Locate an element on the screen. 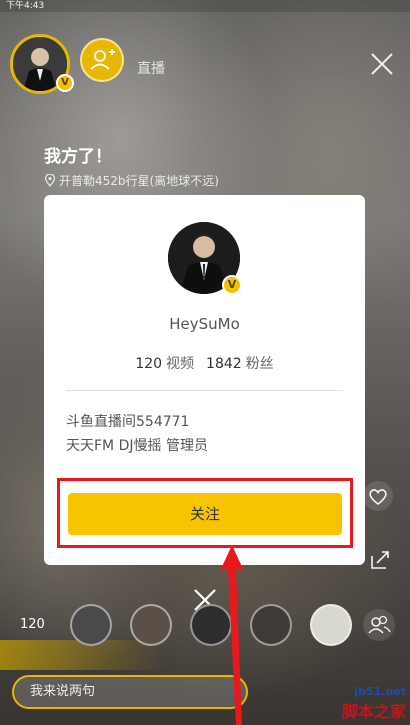 This screenshot has width=410, height=725. highlight-box is located at coordinates (205, 513).